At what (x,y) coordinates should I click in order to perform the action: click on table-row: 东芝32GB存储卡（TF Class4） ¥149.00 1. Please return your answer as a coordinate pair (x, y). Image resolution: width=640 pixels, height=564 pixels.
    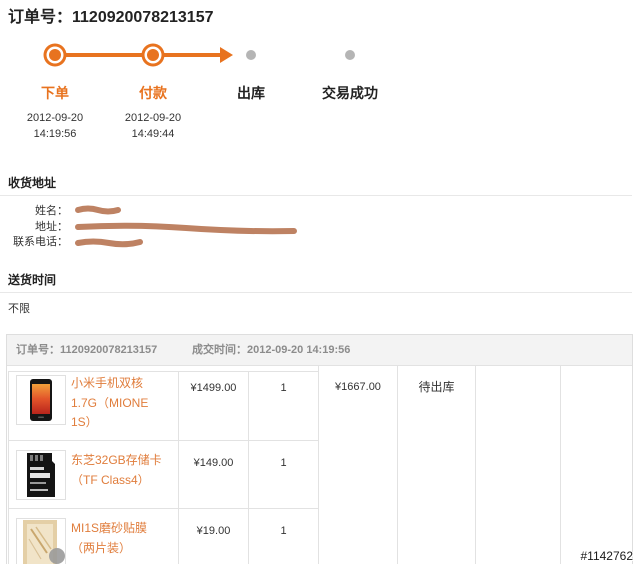
    Looking at the image, I should click on (163, 475).